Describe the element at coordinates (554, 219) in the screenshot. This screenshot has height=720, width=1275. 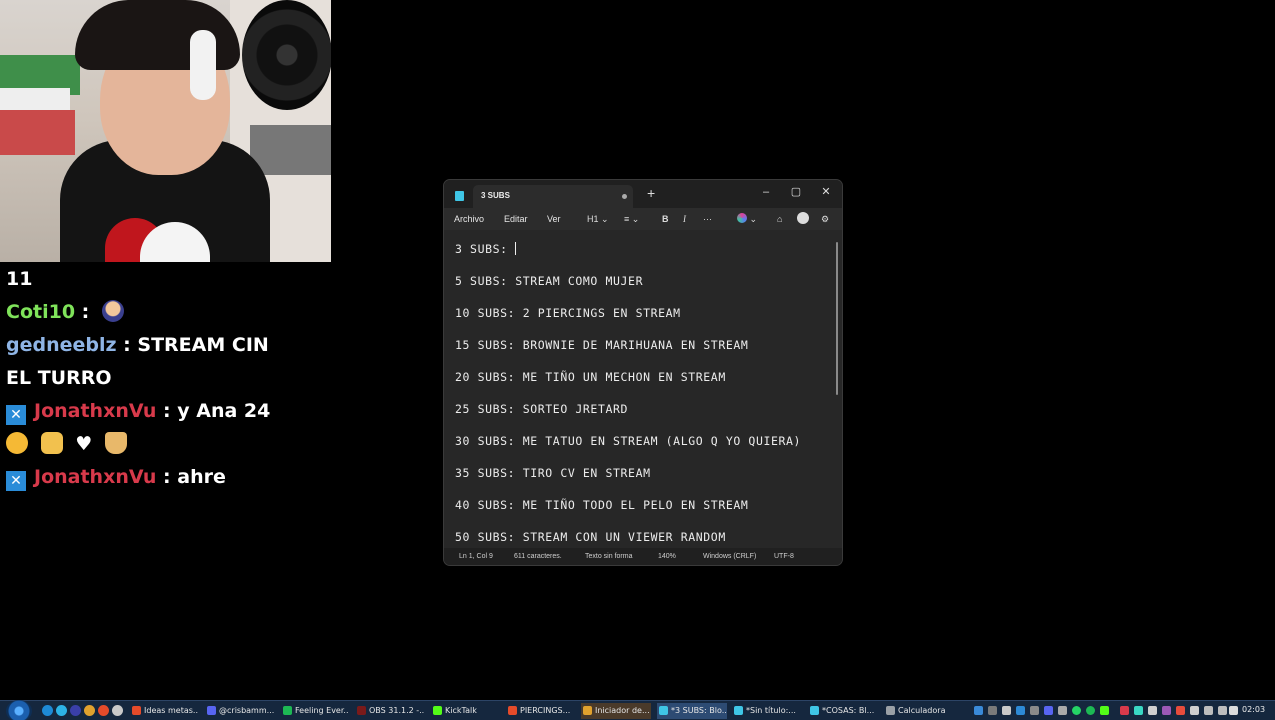
I see `menu-ver: Ver` at that location.